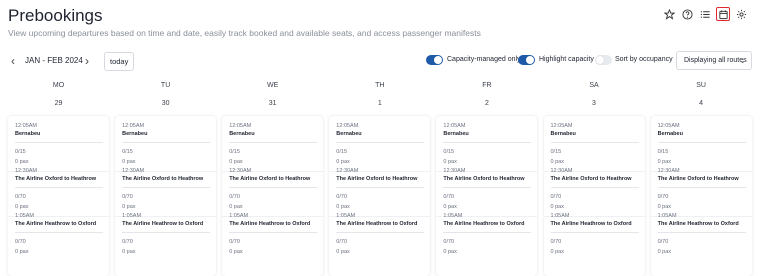 The height and width of the screenshot is (276, 760). What do you see at coordinates (701, 85) in the screenshot?
I see `day-of-week-label: SU` at bounding box center [701, 85].